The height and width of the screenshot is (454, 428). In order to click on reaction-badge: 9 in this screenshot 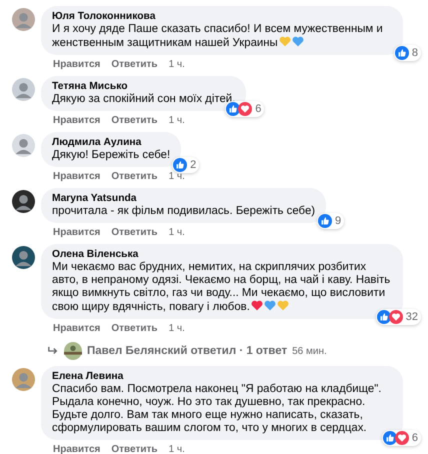, I will do `click(330, 221)`.